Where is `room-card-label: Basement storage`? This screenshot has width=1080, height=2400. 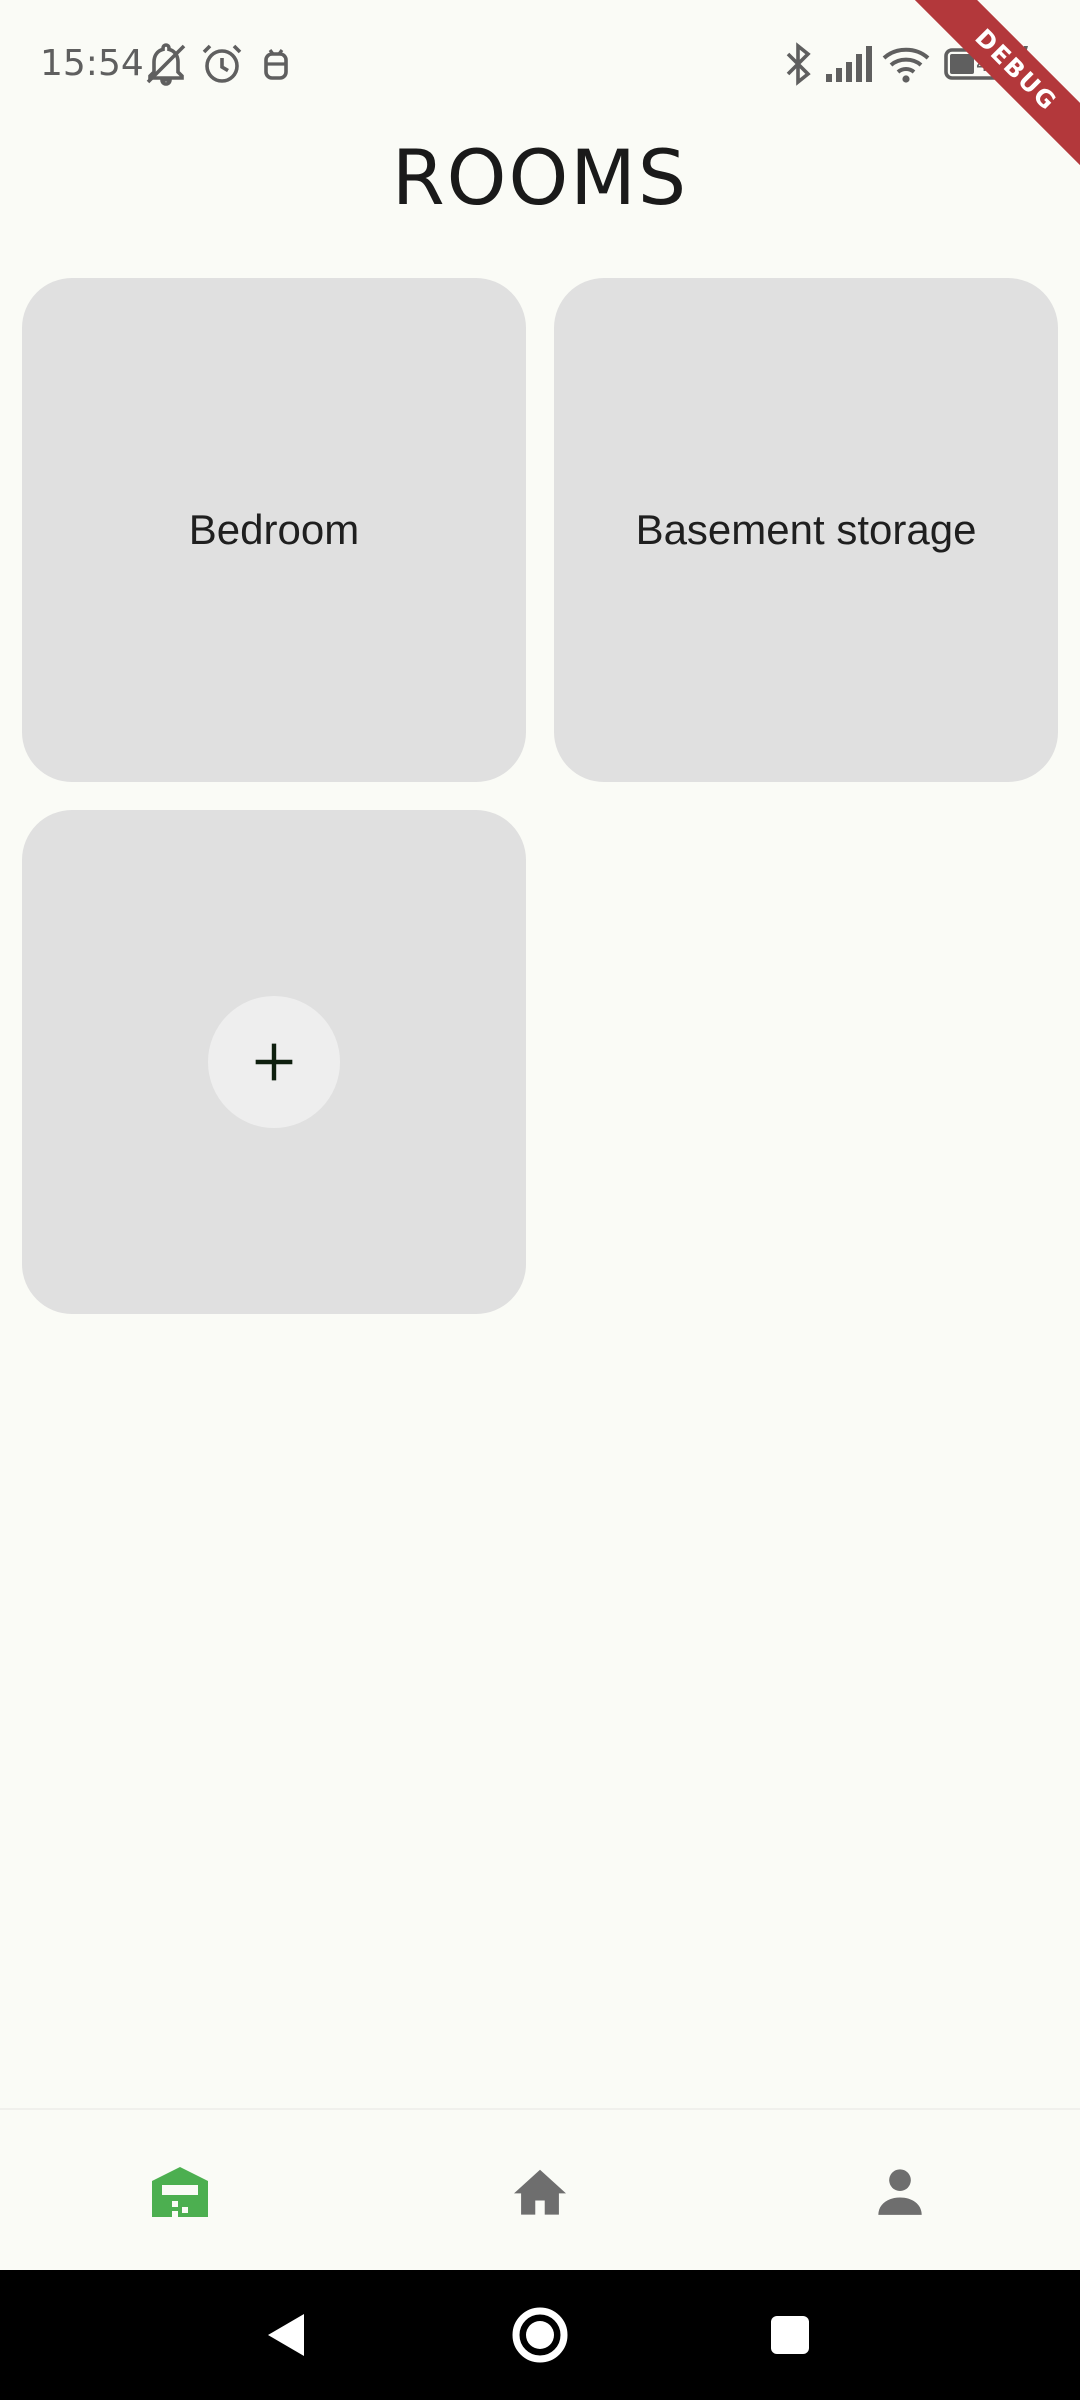
room-card-label: Basement storage is located at coordinates (806, 529).